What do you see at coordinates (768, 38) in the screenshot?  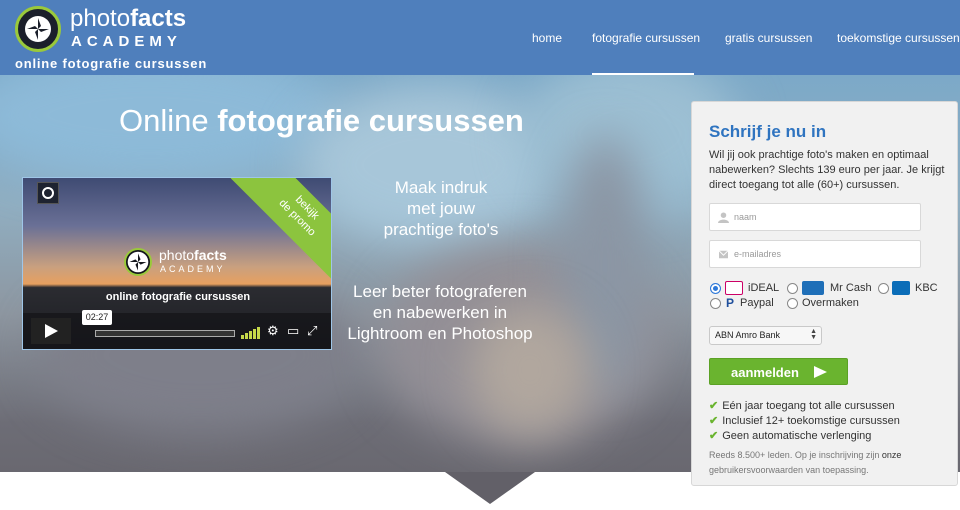 I see `nav-item-gratis-cursussen: gratis cursussen` at bounding box center [768, 38].